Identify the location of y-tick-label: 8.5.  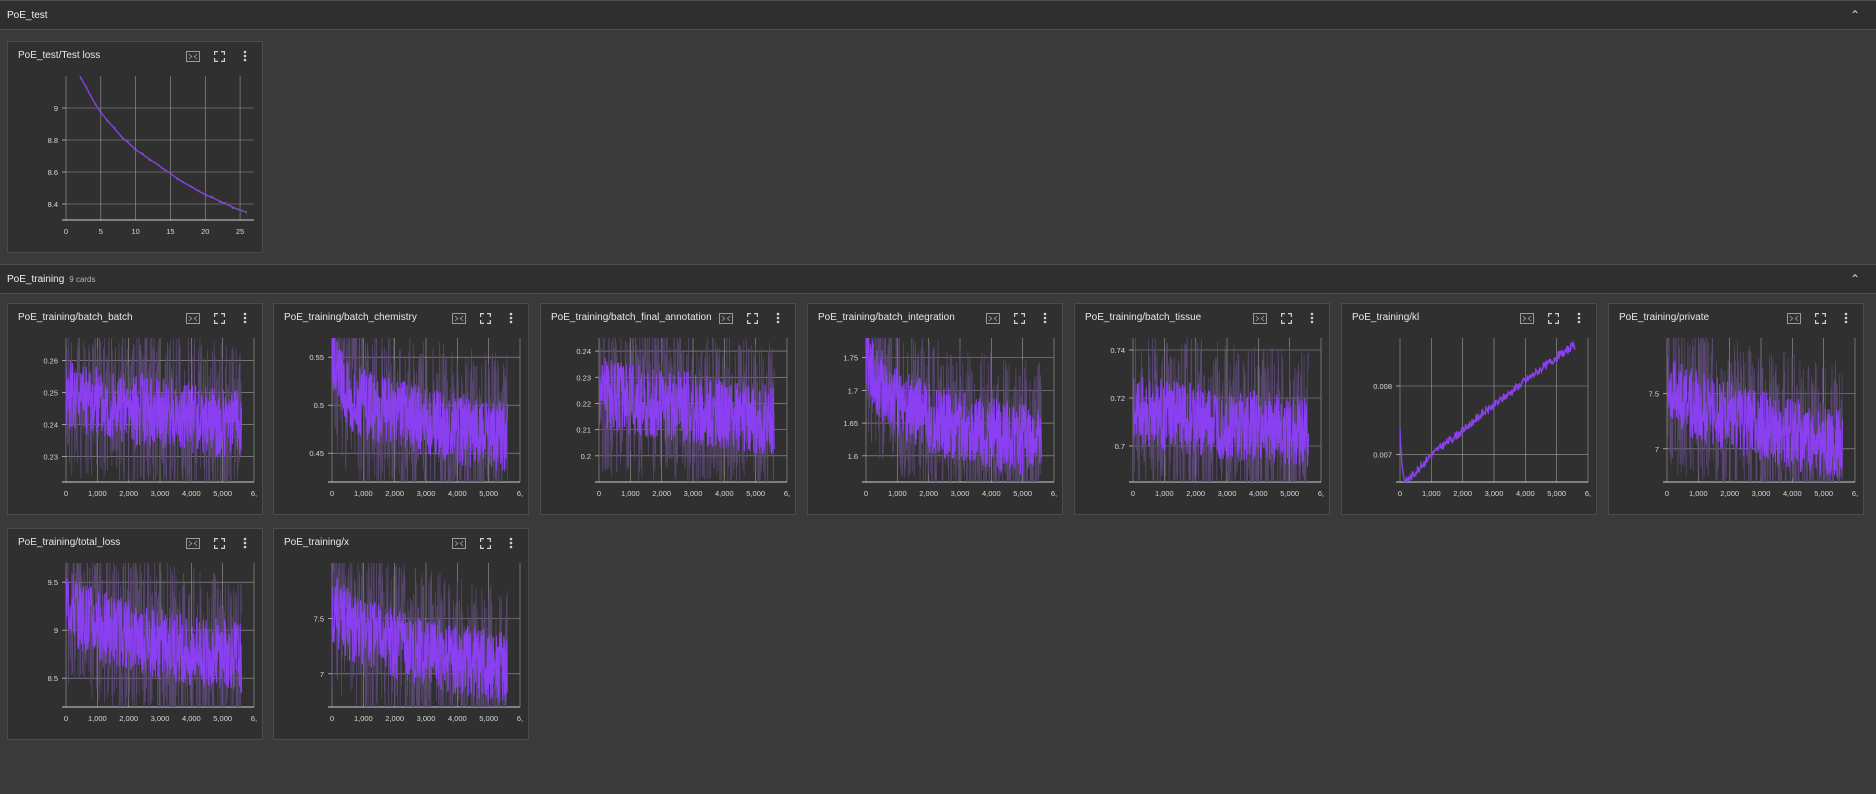
(53, 678).